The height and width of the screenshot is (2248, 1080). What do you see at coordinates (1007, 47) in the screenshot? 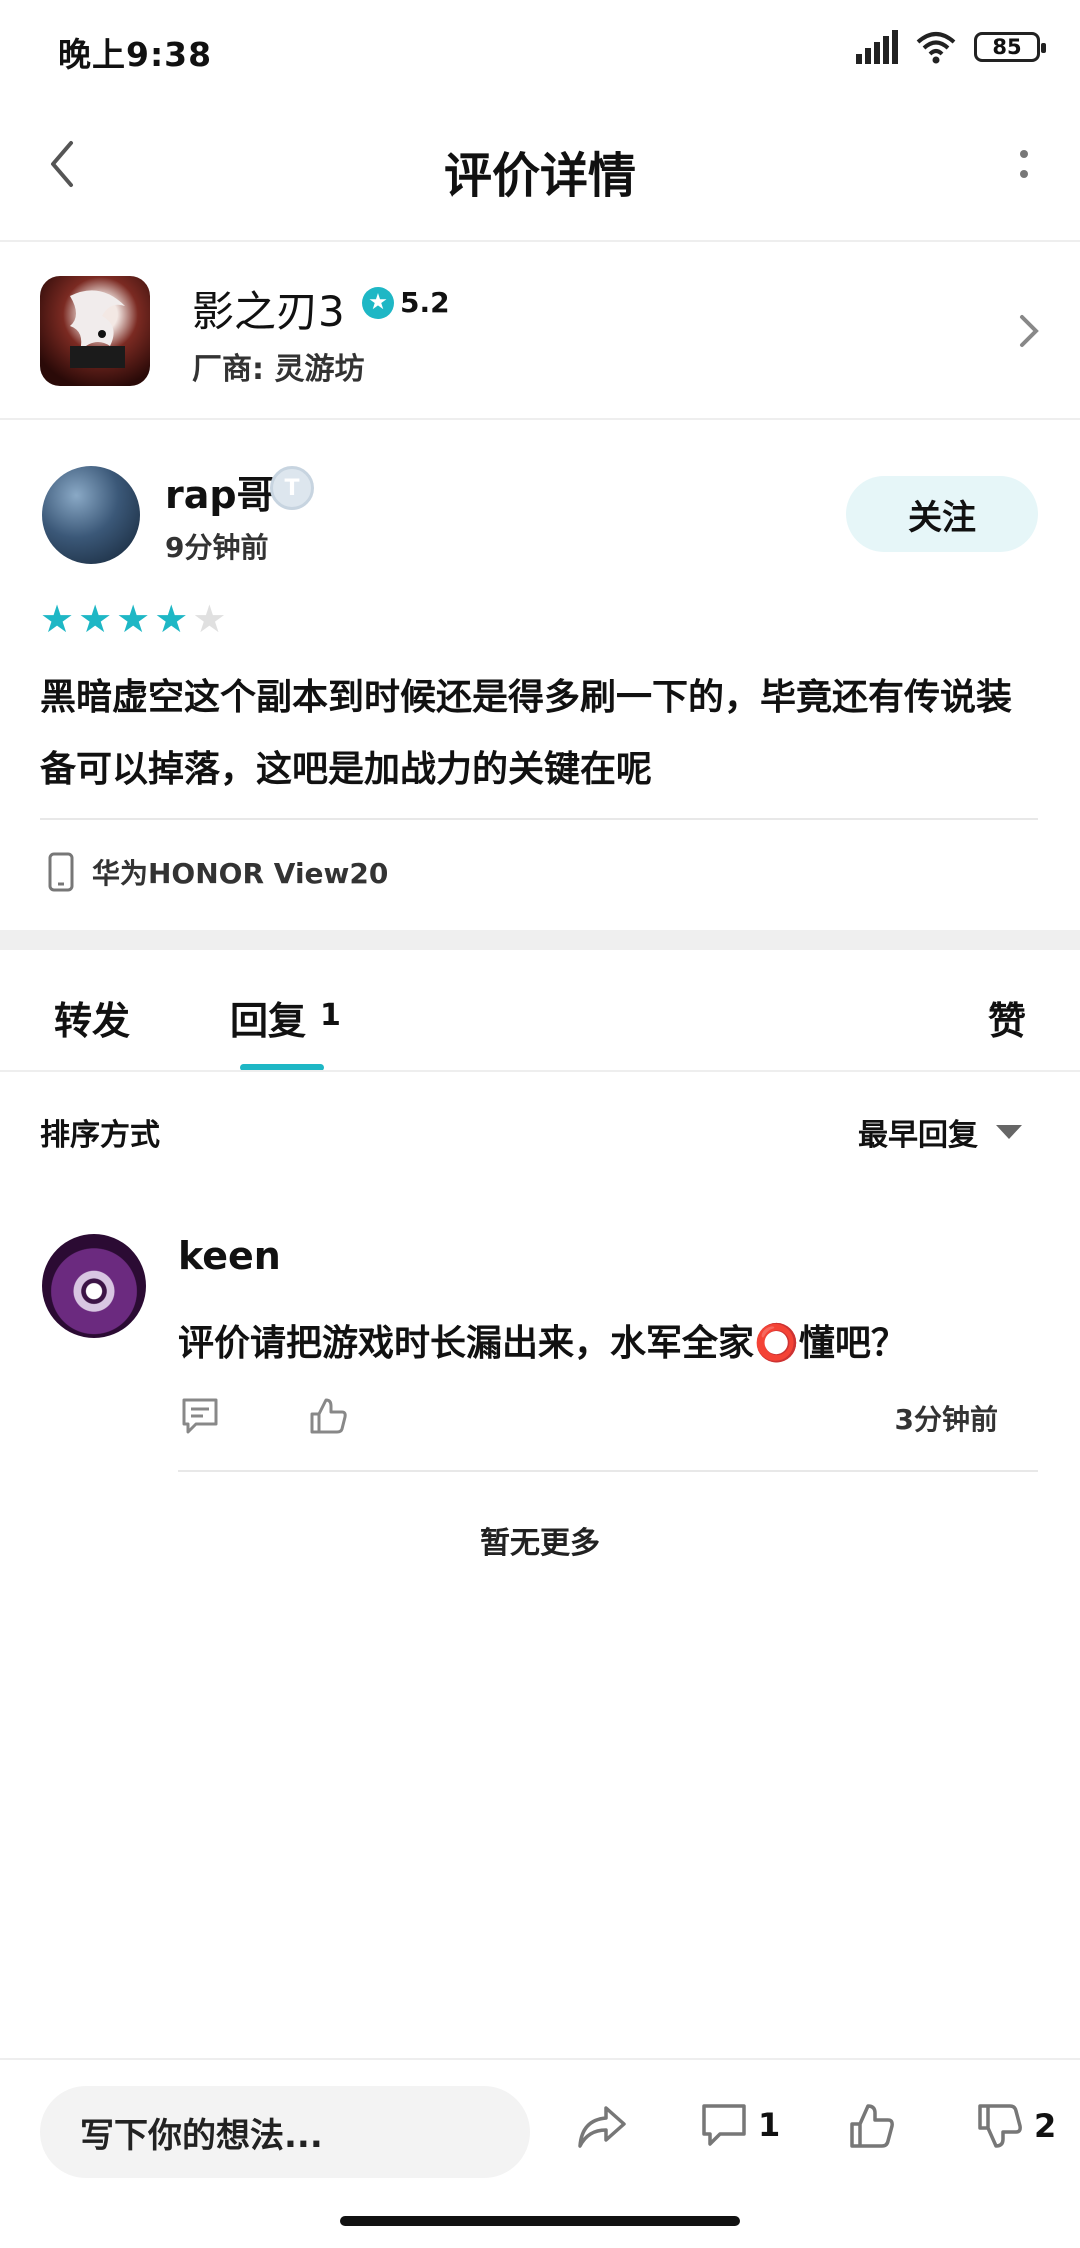
I see `battery-level: 85` at bounding box center [1007, 47].